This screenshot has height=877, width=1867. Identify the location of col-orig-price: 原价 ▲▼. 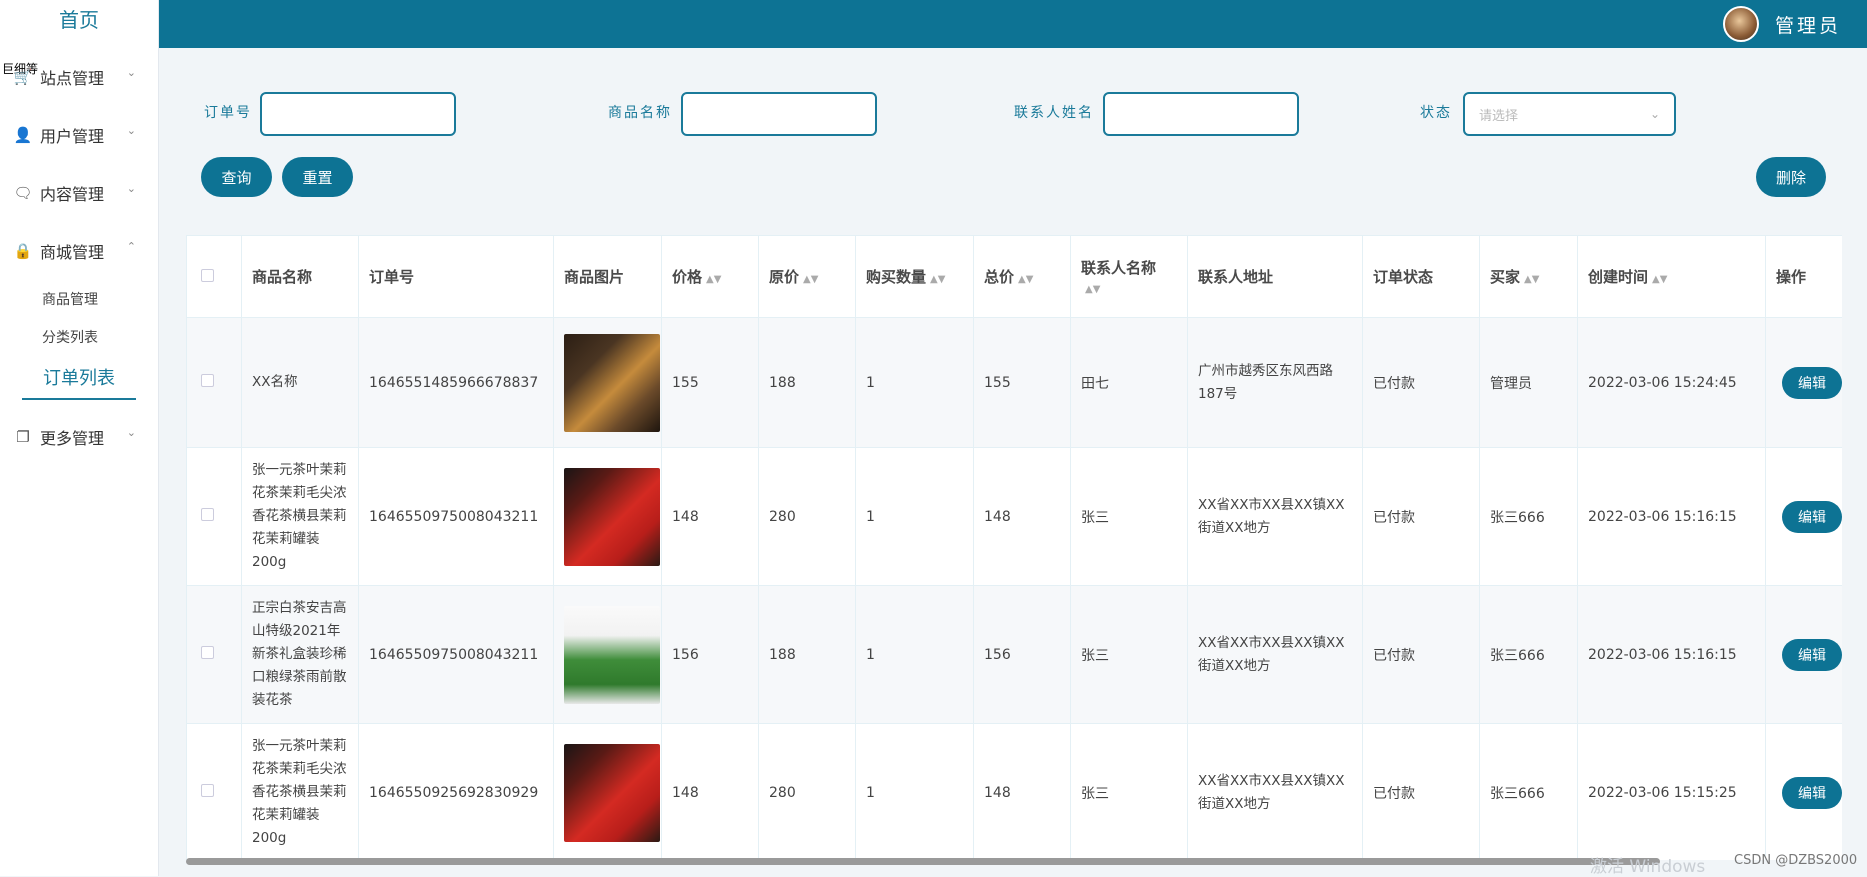
(807, 276).